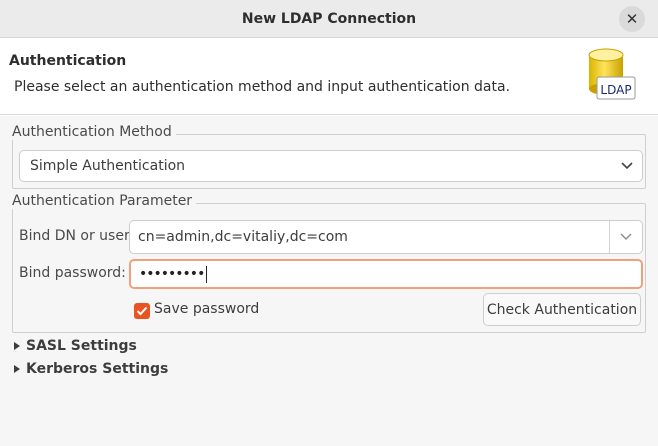 The height and width of the screenshot is (446, 658). Describe the element at coordinates (562, 309) in the screenshot. I see `check-authentication-button: Check Authentication` at that location.